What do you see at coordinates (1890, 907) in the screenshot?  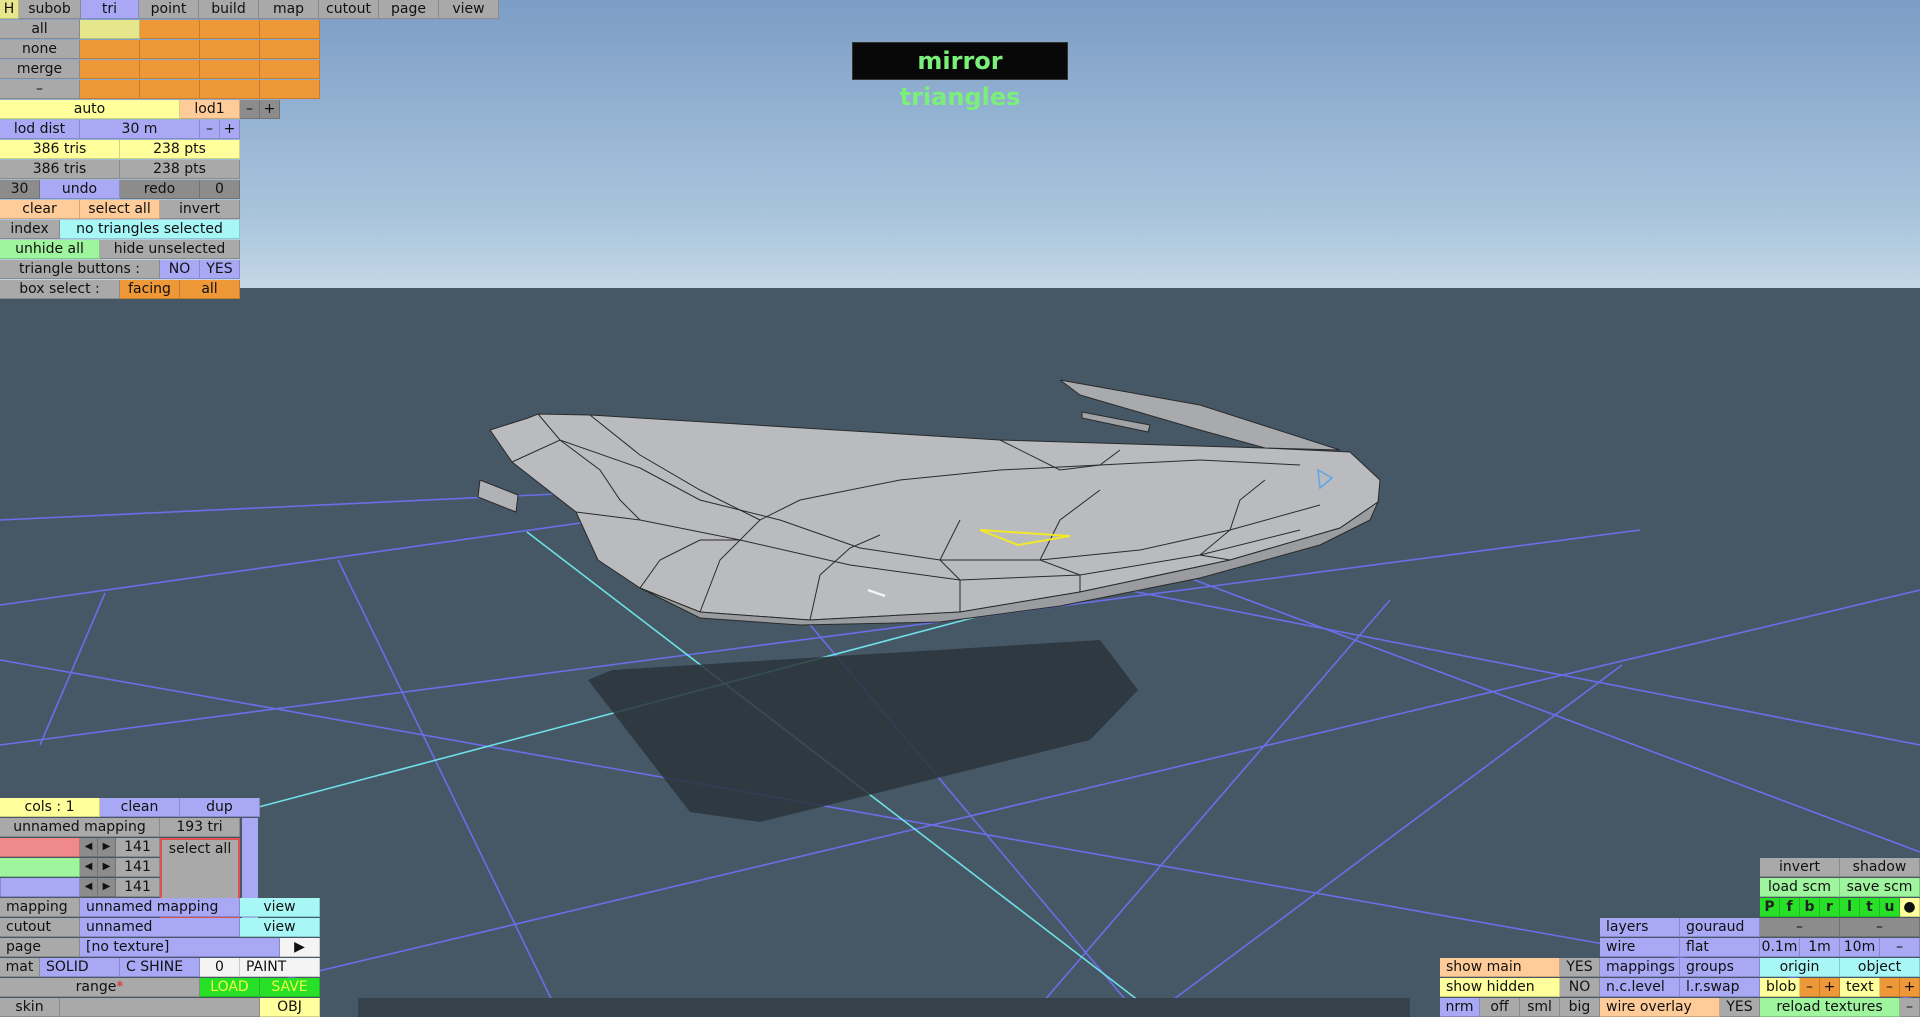 I see `toggle-u: u` at bounding box center [1890, 907].